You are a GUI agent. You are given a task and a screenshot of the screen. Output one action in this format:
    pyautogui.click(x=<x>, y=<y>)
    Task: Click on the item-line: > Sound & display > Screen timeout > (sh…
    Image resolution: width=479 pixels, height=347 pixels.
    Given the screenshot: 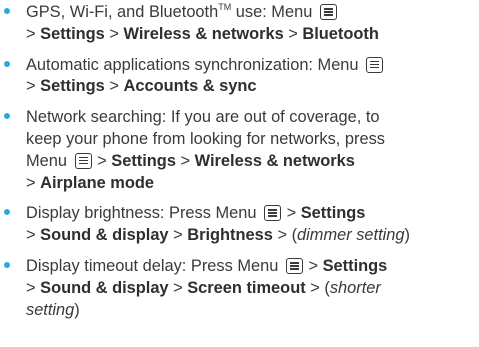 What is the action you would take?
    pyautogui.click(x=203, y=287)
    